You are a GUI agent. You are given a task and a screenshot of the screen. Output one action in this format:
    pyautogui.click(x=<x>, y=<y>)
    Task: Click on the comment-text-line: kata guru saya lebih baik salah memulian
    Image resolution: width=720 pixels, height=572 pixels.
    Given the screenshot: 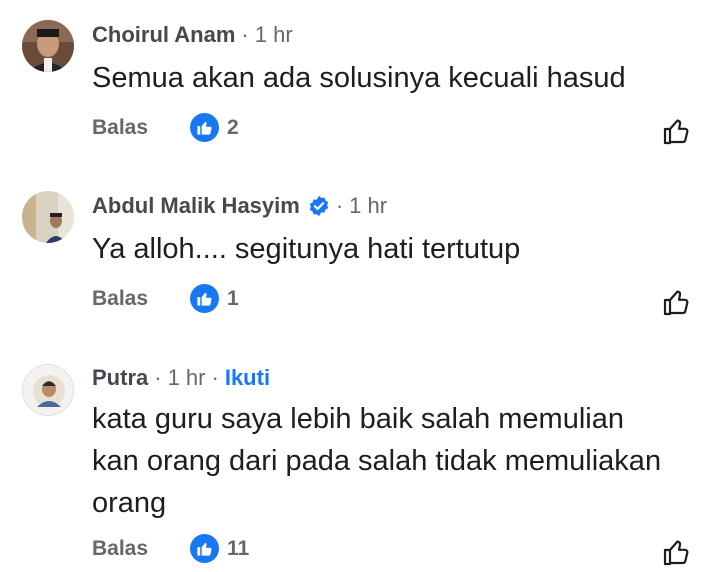 What is the action you would take?
    pyautogui.click(x=358, y=419)
    